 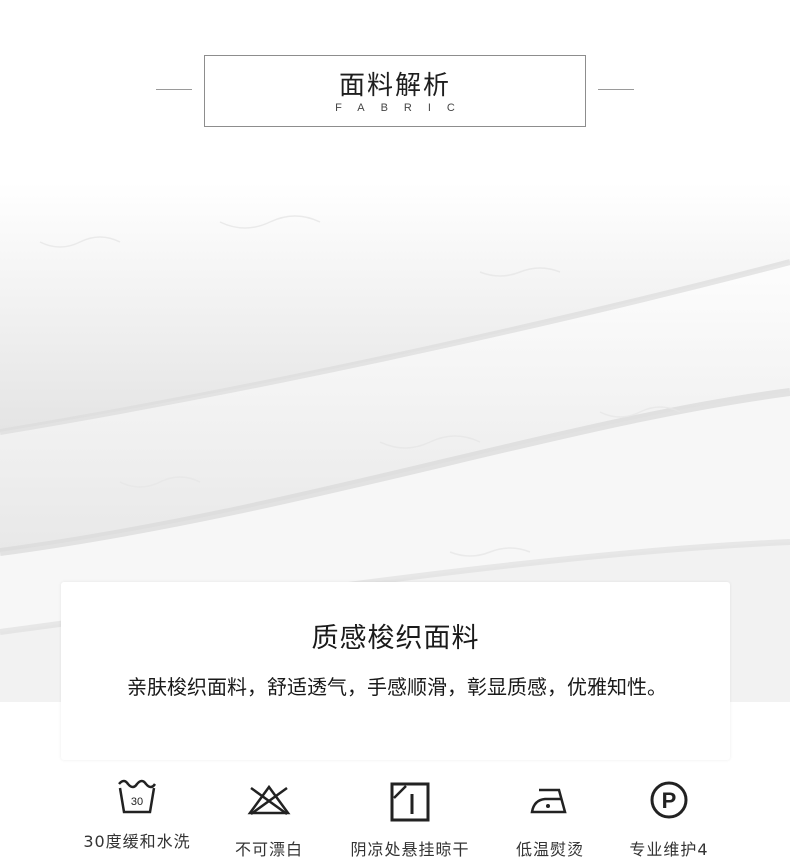 What do you see at coordinates (137, 802) in the screenshot?
I see `svg-text: 30` at bounding box center [137, 802].